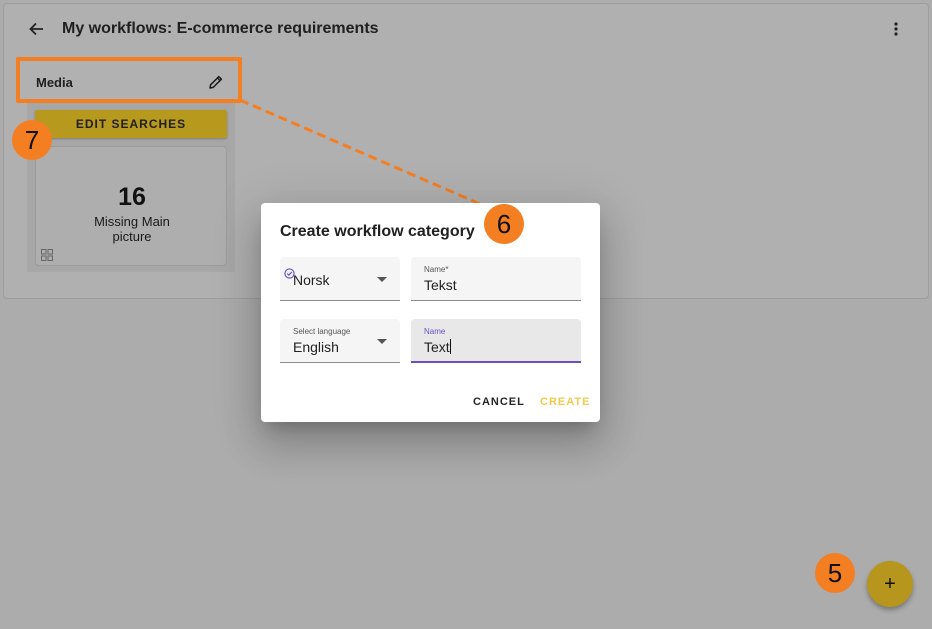 This screenshot has height=629, width=932. Describe the element at coordinates (131, 124) in the screenshot. I see `edit-searches-button: EDIT SEARCHES` at that location.